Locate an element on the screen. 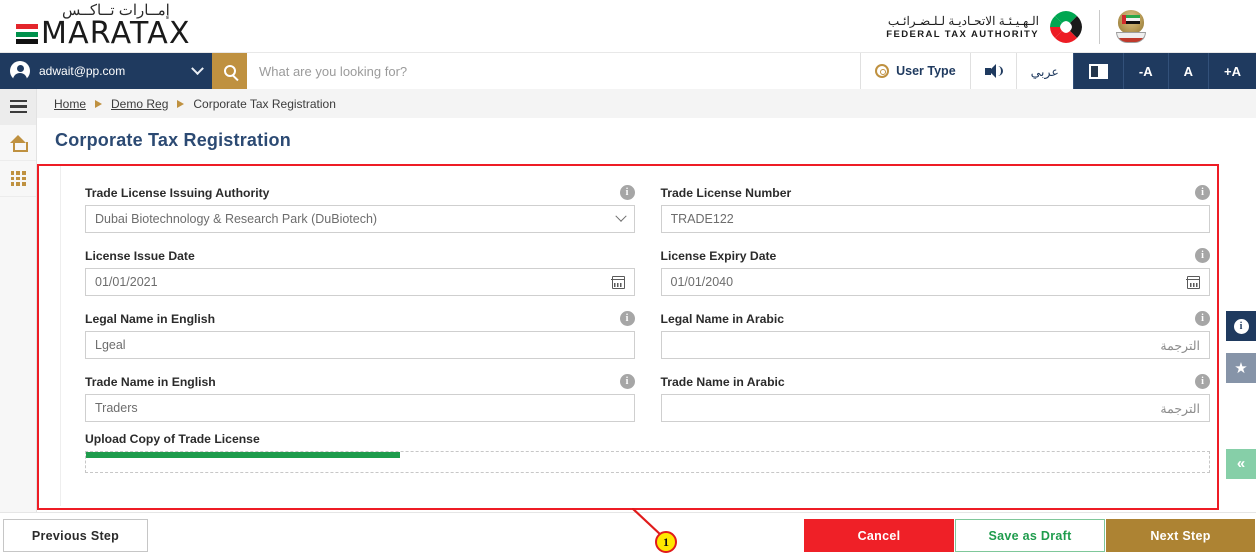  uae-emblem-icon is located at coordinates (1131, 27).